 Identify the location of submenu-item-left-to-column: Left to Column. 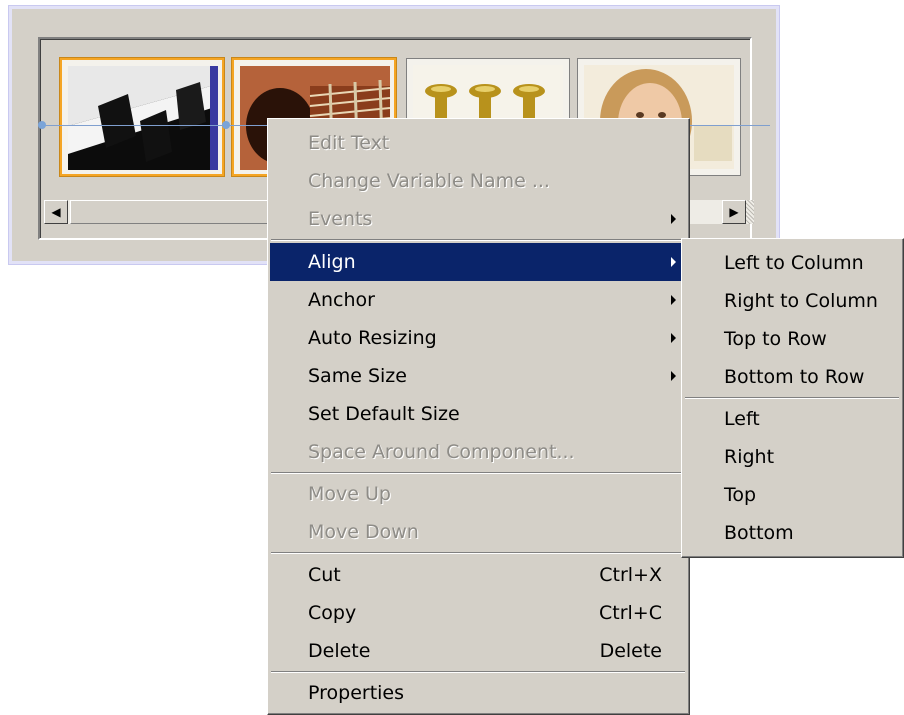
(792, 263).